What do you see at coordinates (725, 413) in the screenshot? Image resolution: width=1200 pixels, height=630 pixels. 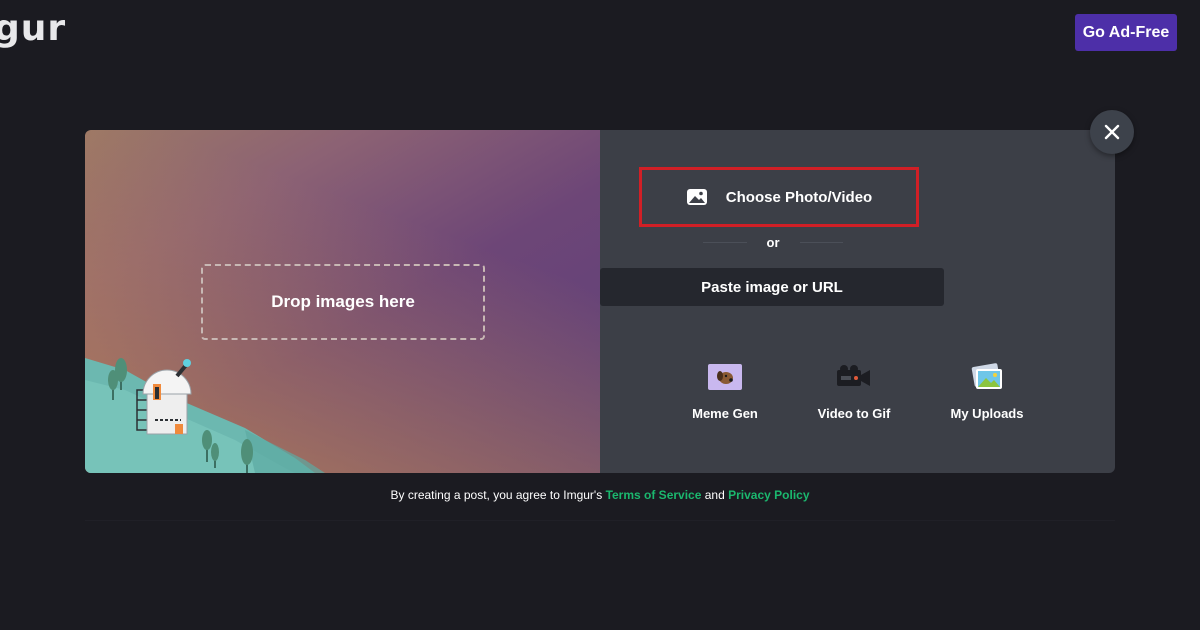 I see `meme-gen-label: Meme Gen` at bounding box center [725, 413].